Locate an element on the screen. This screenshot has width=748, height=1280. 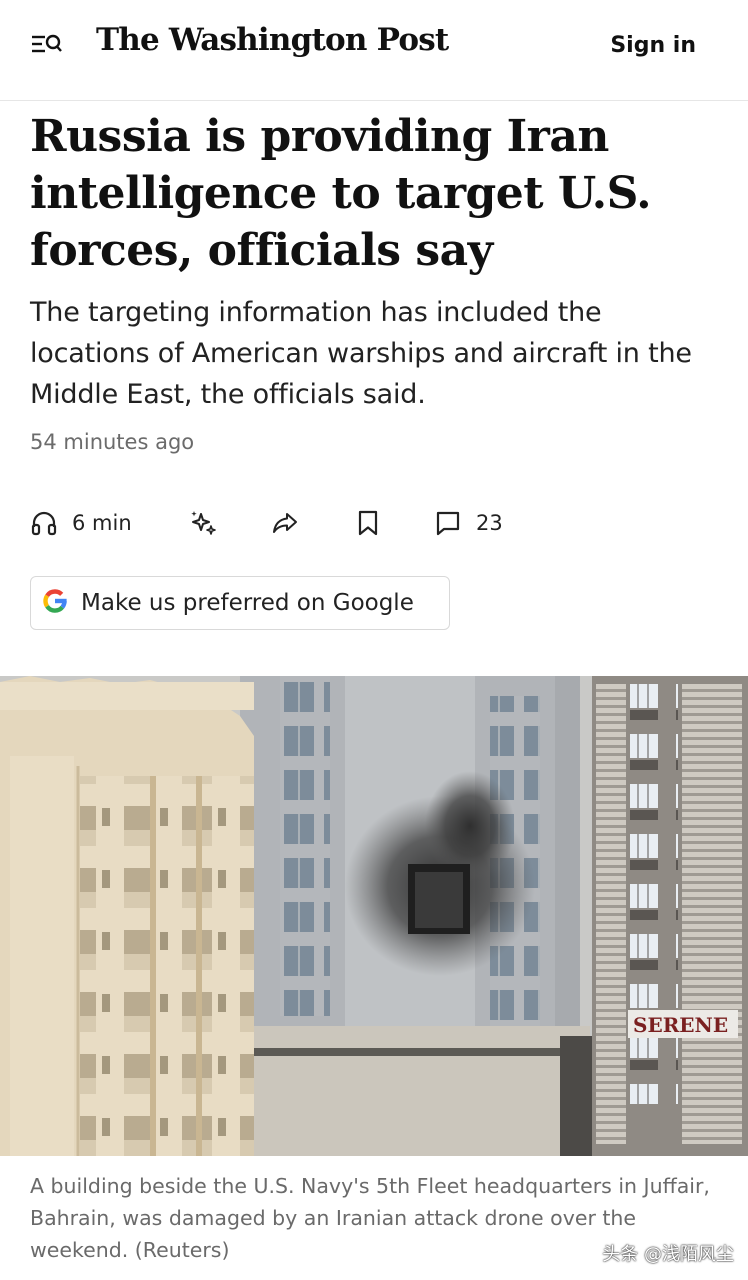
building-sign: SERENE is located at coordinates (680, 1025).